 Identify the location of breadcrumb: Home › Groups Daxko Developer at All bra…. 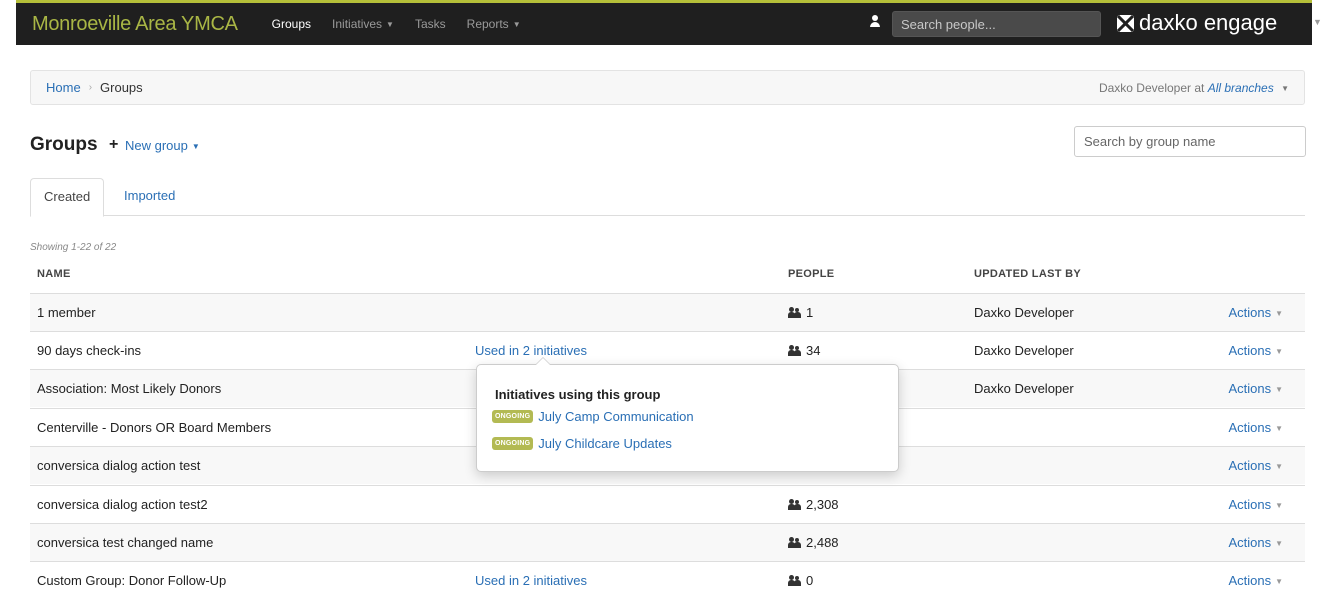
(667, 87).